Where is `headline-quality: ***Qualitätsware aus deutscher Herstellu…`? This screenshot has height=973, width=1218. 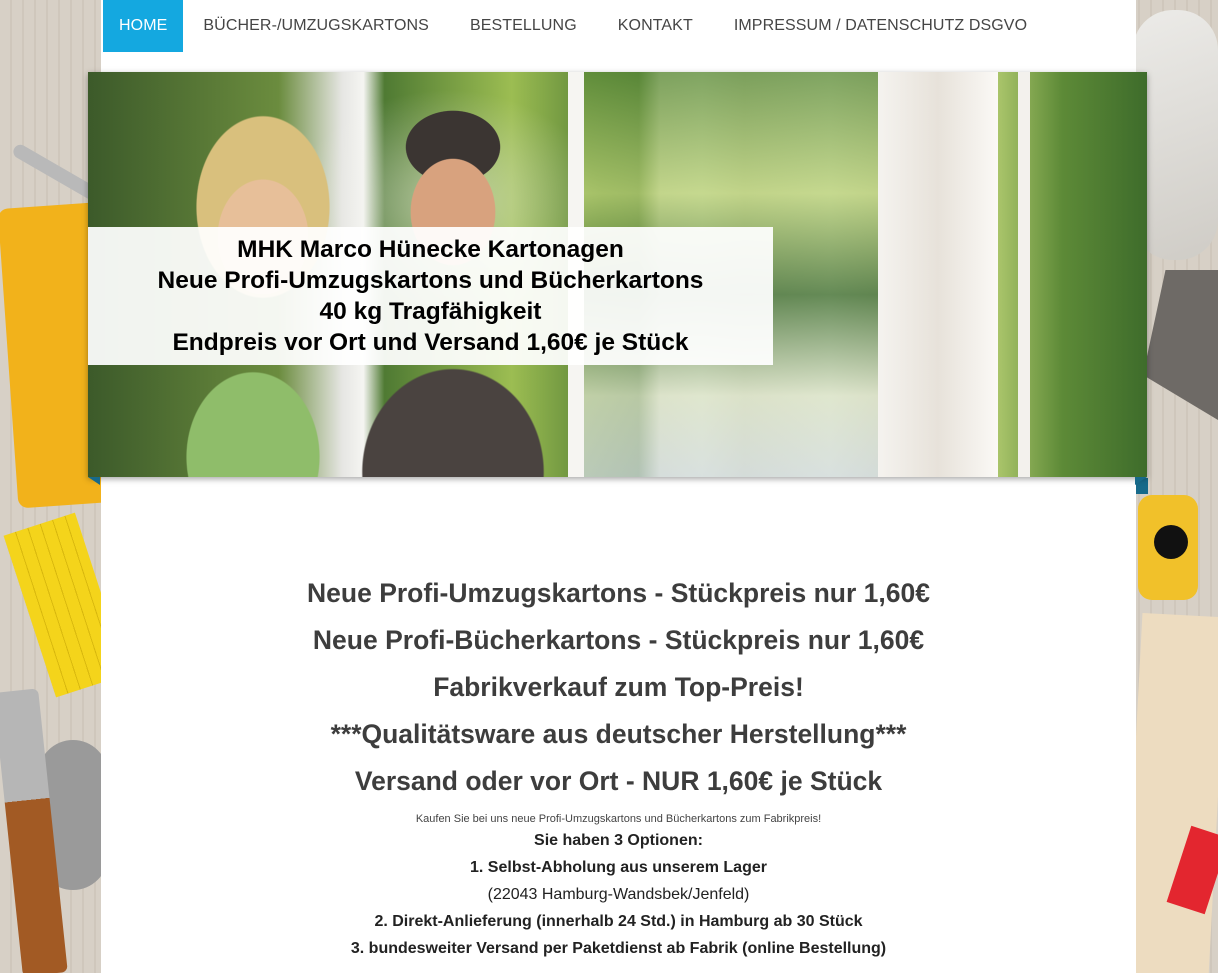
headline-quality: ***Qualitätsware aus deutscher Herstellu… is located at coordinates (618, 734).